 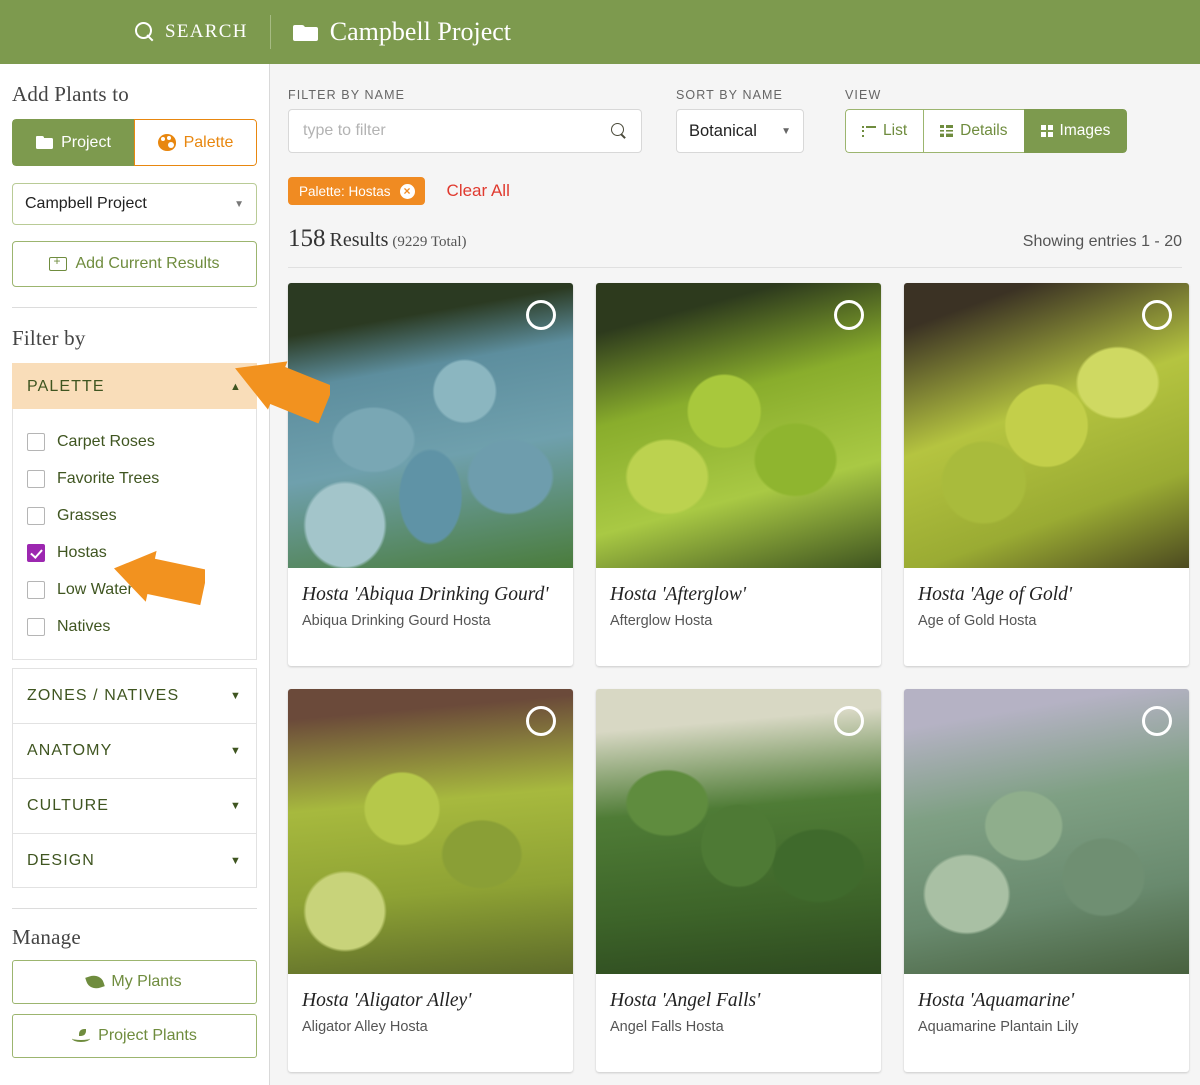 I want to click on accordion-header-culture: CULTURE ▼, so click(x=134, y=805).